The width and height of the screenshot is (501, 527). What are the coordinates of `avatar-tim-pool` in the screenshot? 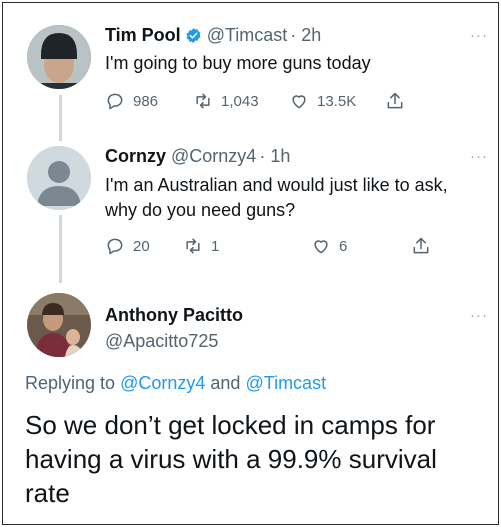 It's located at (59, 57).